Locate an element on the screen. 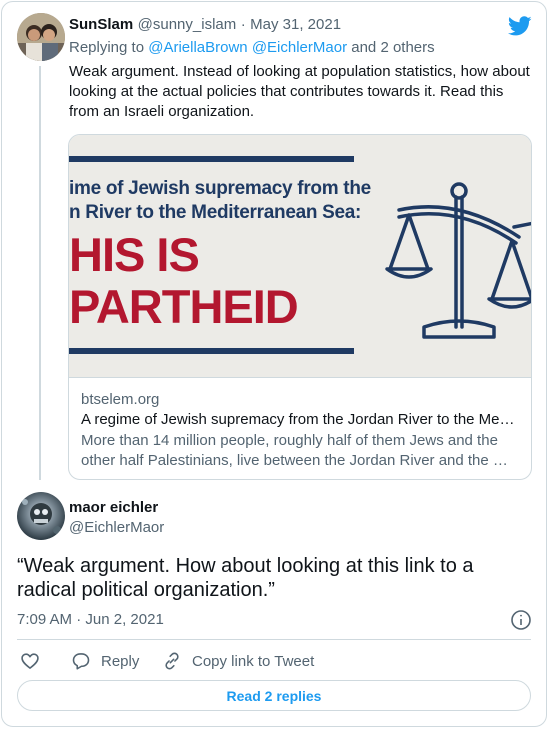 The width and height of the screenshot is (550, 729). tweet-date: May 31, 2021 is located at coordinates (295, 24).